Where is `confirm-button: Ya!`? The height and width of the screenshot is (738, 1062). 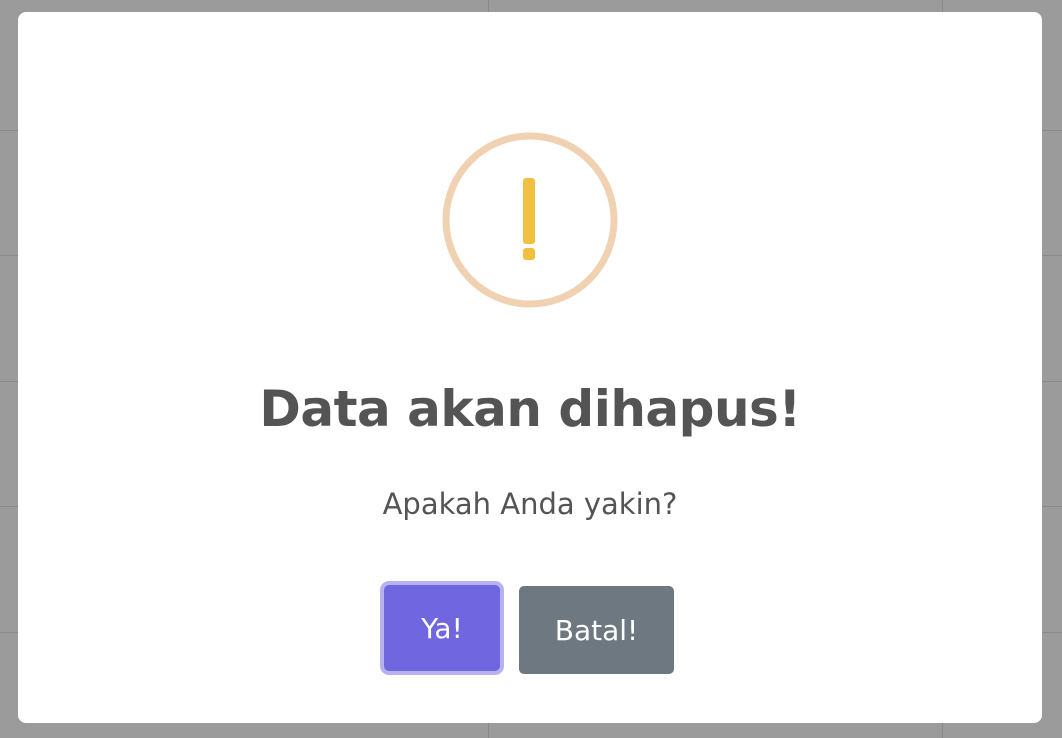
confirm-button: Ya! is located at coordinates (442, 628).